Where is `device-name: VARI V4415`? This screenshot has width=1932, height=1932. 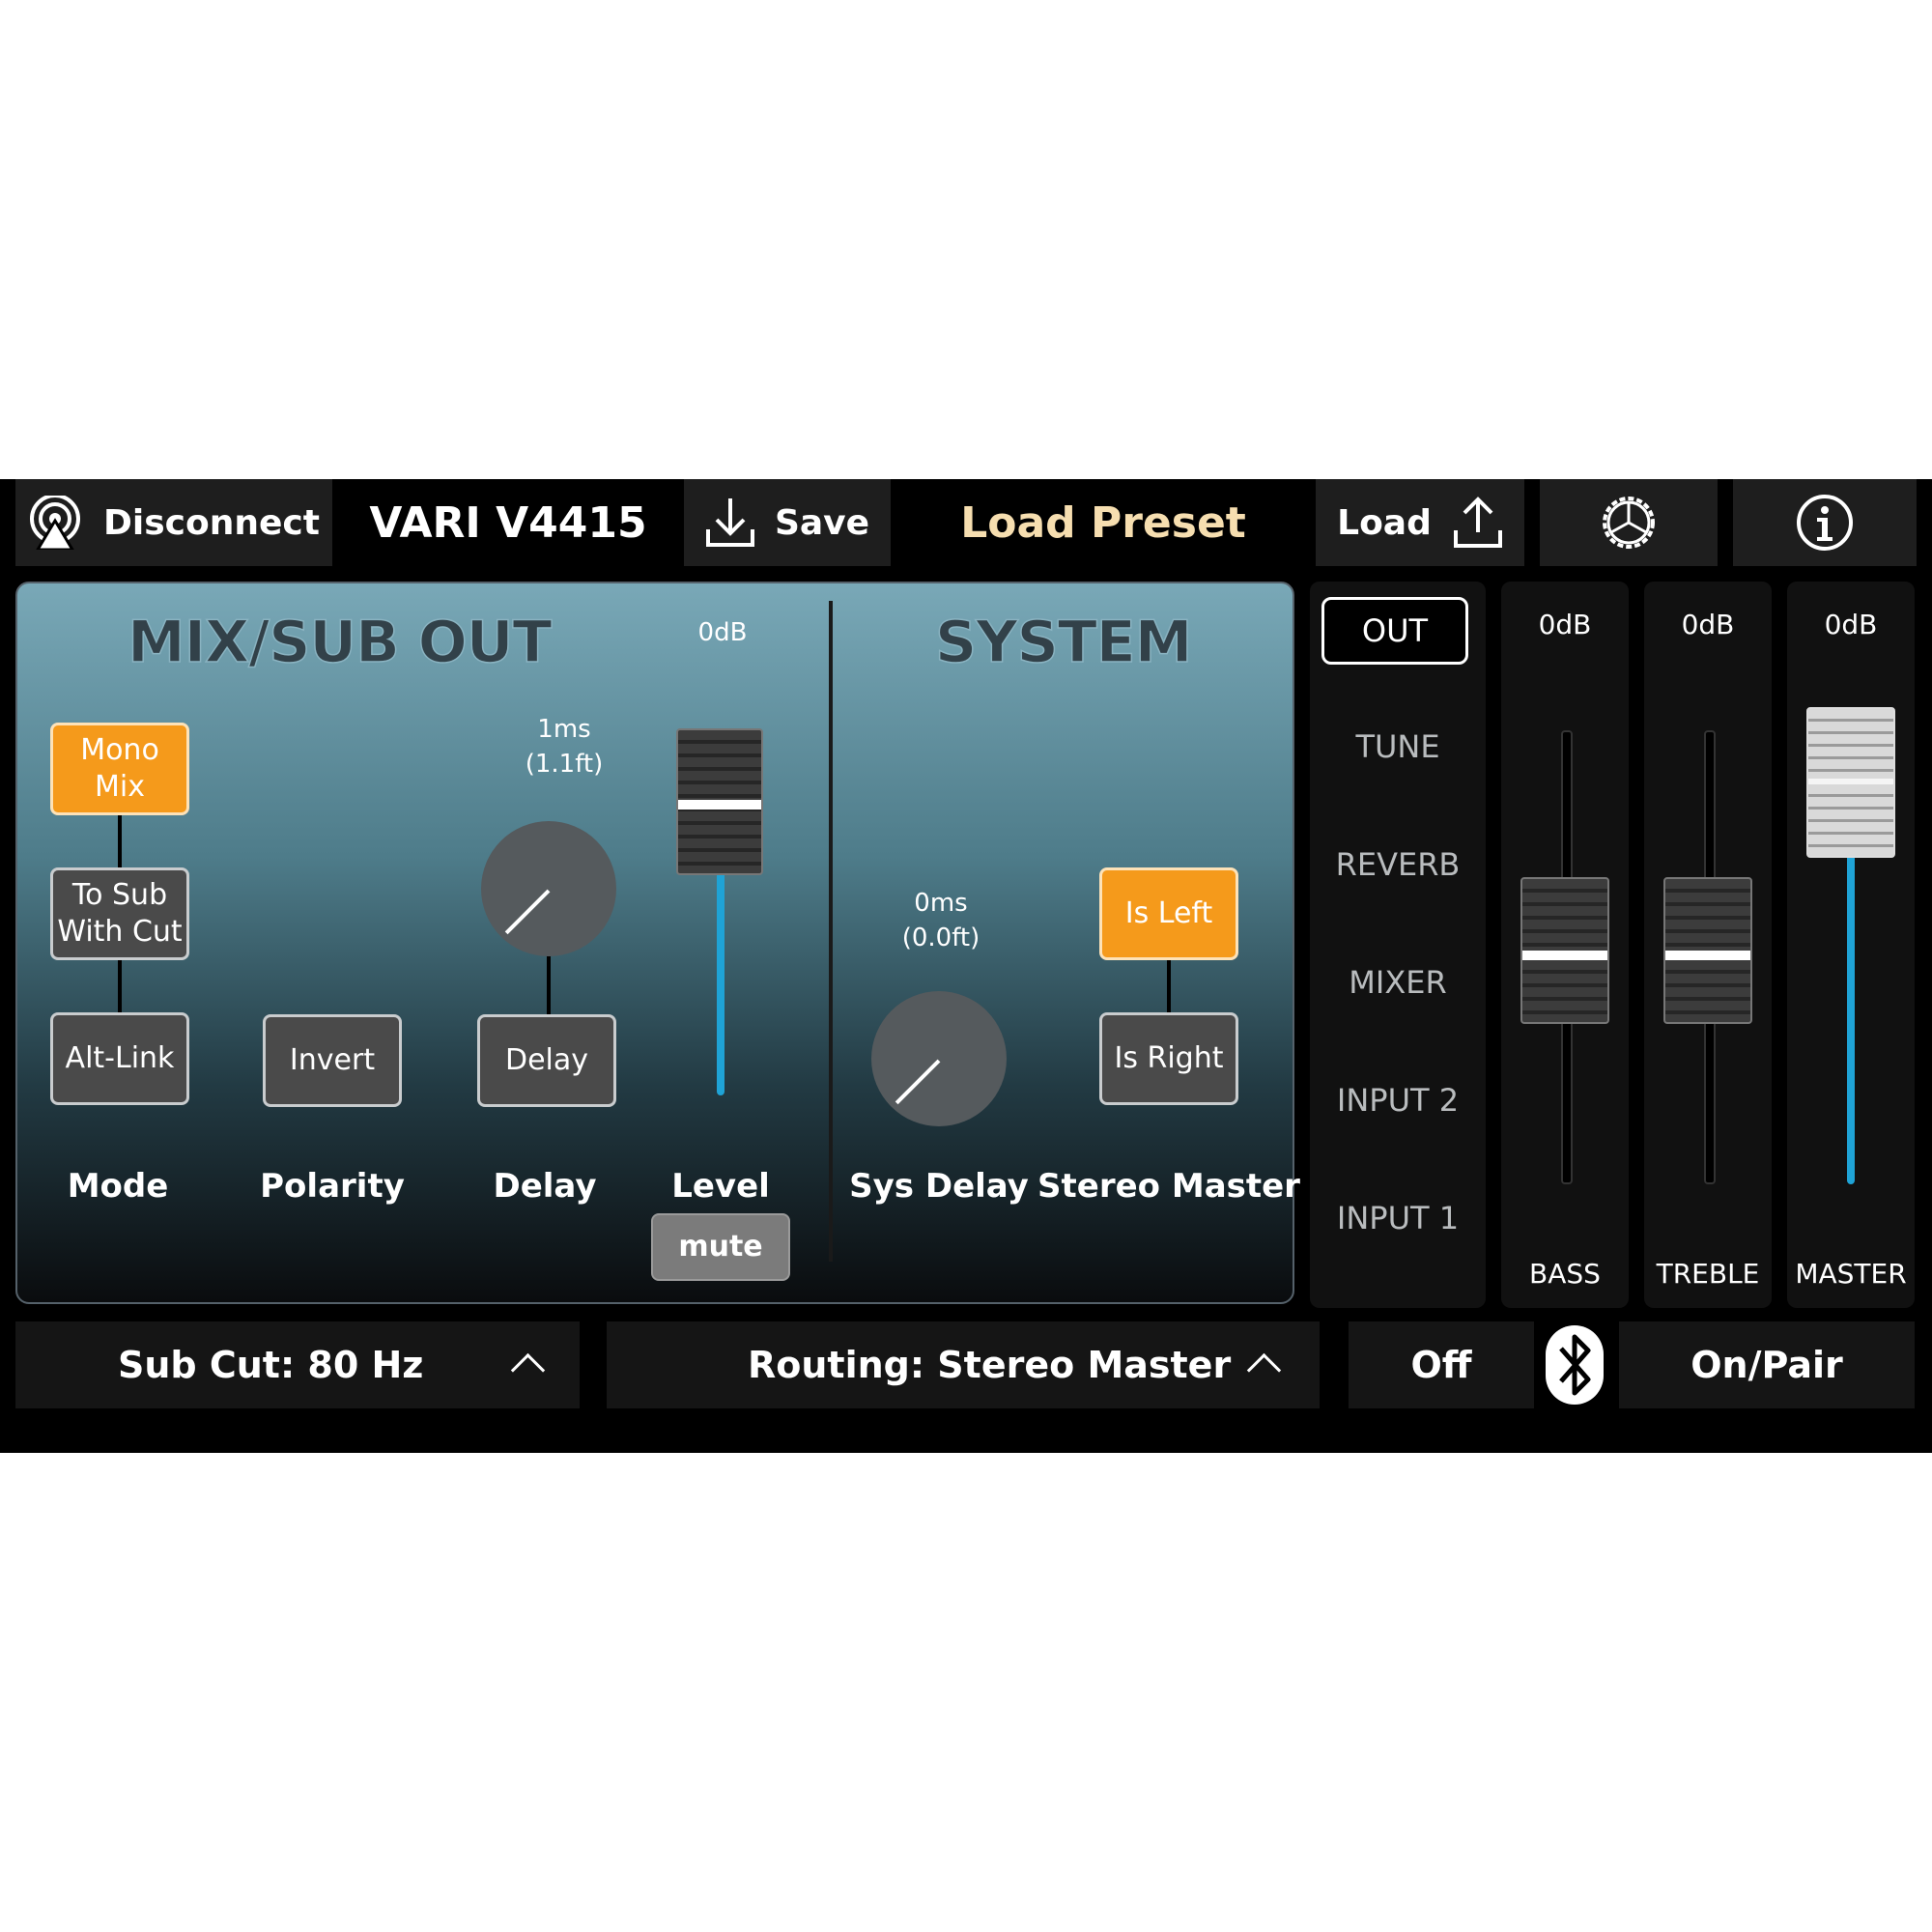 device-name: VARI V4415 is located at coordinates (508, 522).